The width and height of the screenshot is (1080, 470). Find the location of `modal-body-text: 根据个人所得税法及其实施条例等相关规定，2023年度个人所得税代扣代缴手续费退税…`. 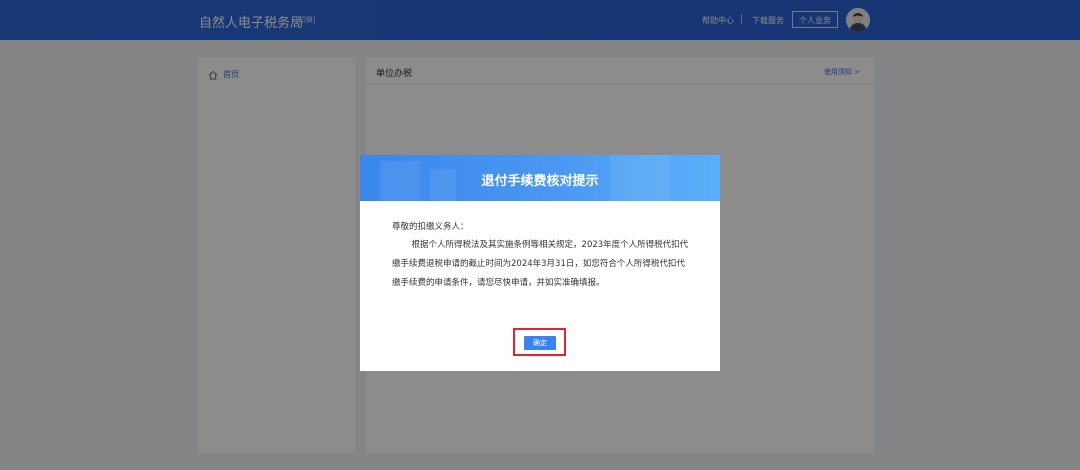

modal-body-text: 根据个人所得税法及其实施条例等相关规定，2023年度个人所得税代扣代缴手续费退税… is located at coordinates (540, 264).